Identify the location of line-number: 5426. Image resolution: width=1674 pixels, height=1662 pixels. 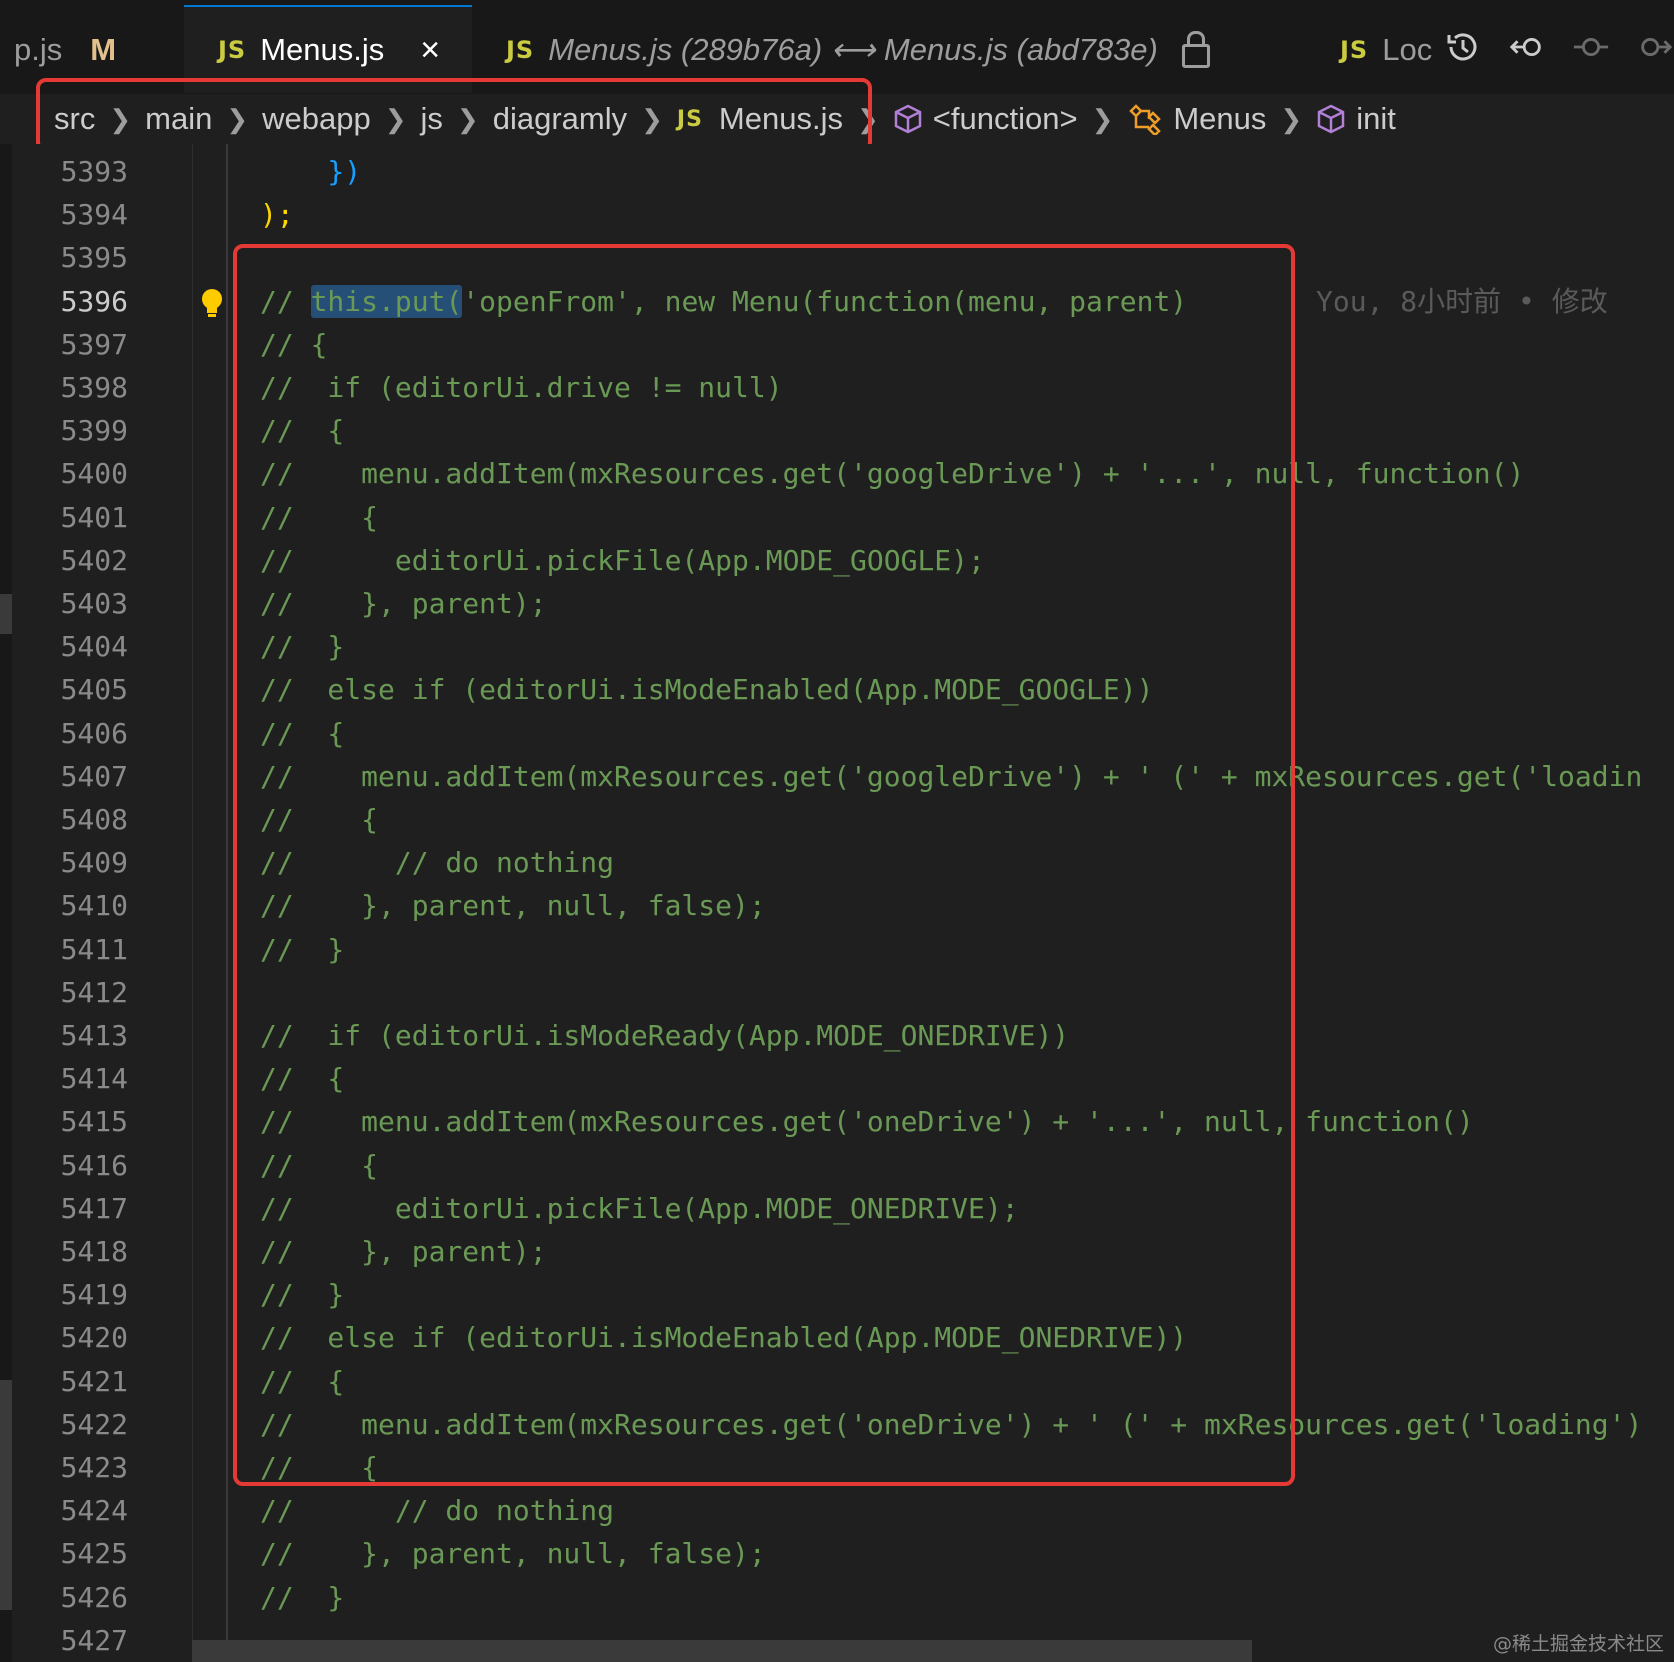
(94, 1597).